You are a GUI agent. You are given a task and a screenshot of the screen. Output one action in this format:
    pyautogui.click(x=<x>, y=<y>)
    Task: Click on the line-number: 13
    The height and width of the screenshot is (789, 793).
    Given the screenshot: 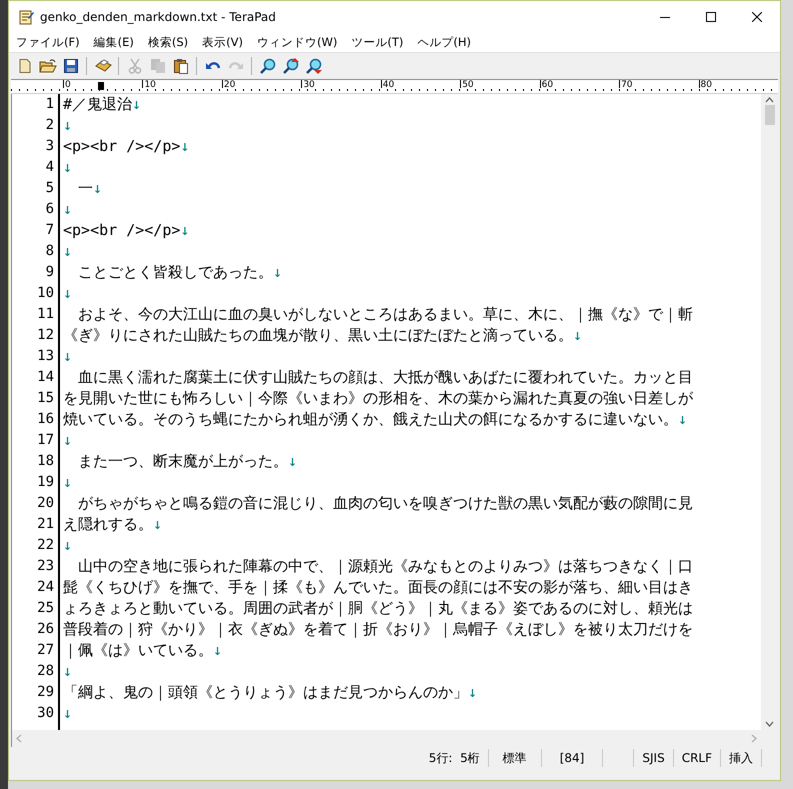 What is the action you would take?
    pyautogui.click(x=45, y=356)
    